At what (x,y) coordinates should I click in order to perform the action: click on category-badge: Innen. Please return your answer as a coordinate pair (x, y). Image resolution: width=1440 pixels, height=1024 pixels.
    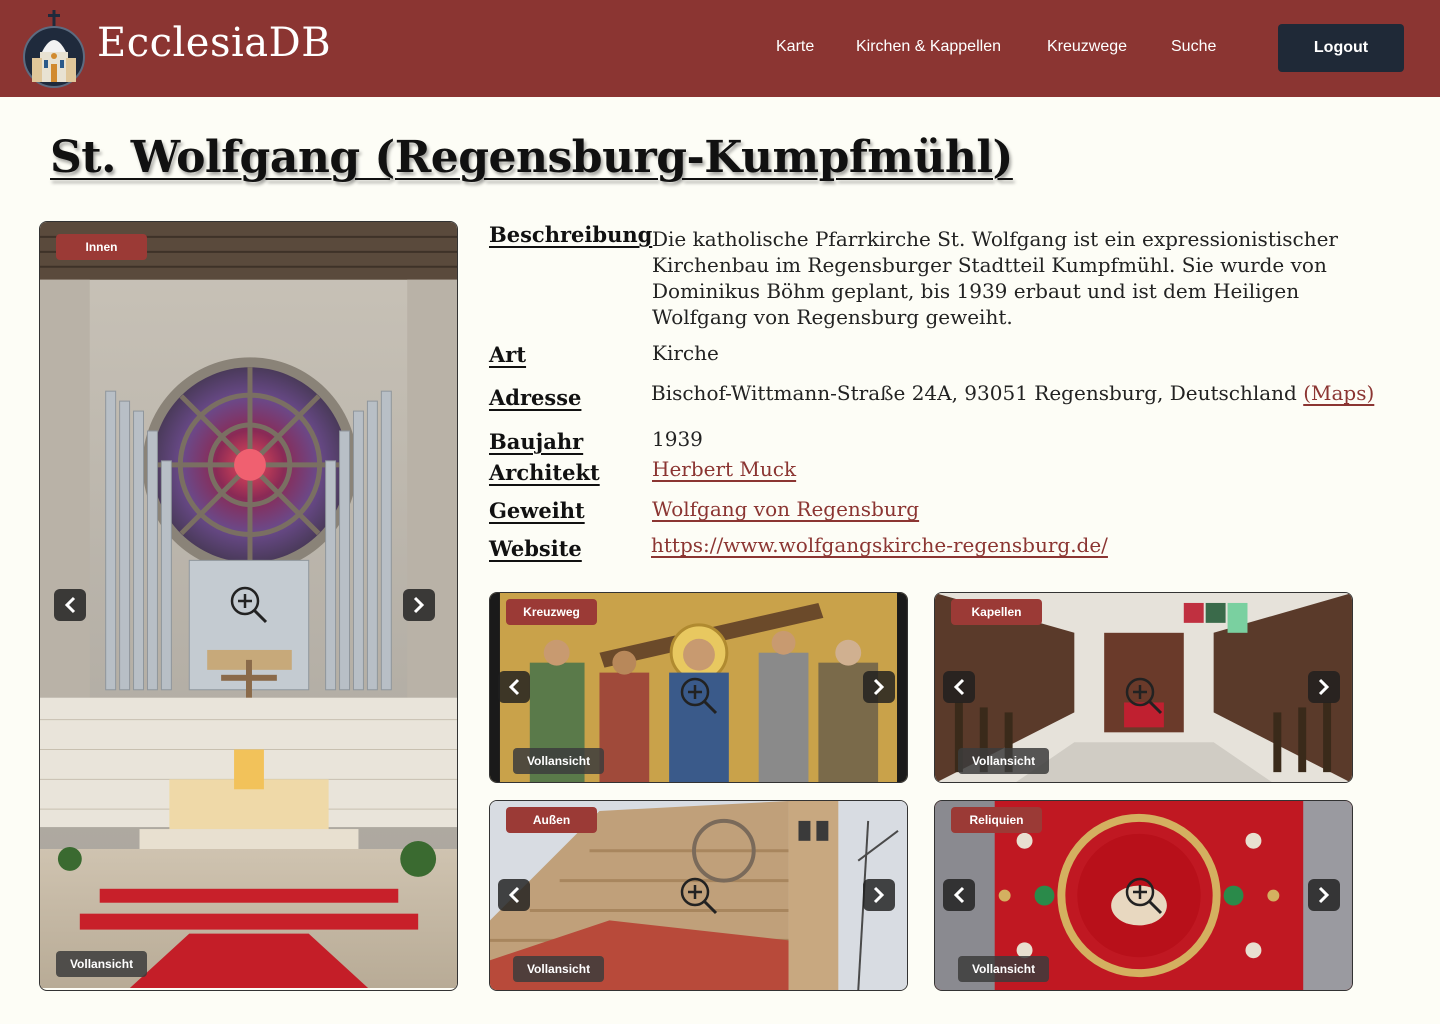
    Looking at the image, I should click on (101, 247).